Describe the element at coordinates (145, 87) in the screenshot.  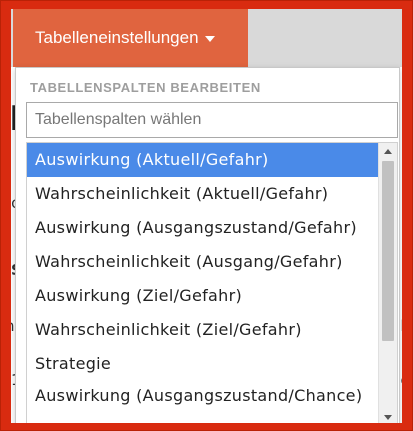
I see `dropdown-heading: TABELLENSPALTEN BEARBEITEN` at that location.